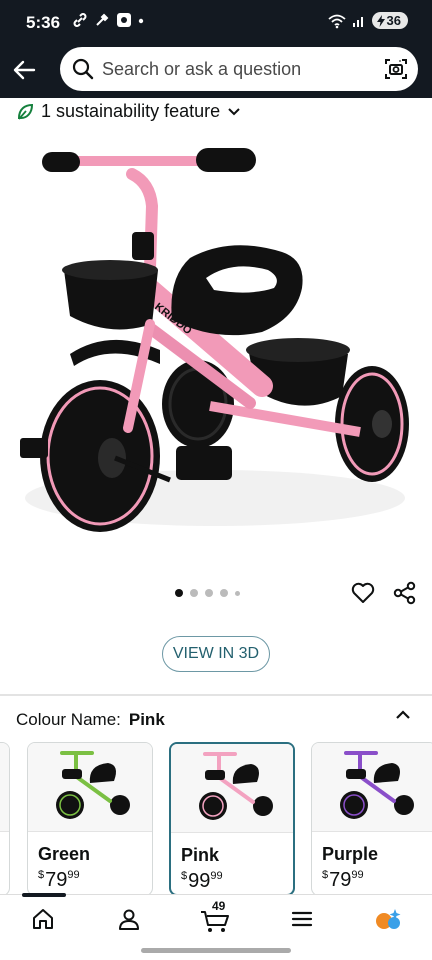 Image resolution: width=432 pixels, height=960 pixels. Describe the element at coordinates (202, 881) in the screenshot. I see `swatch-price: $9999` at that location.